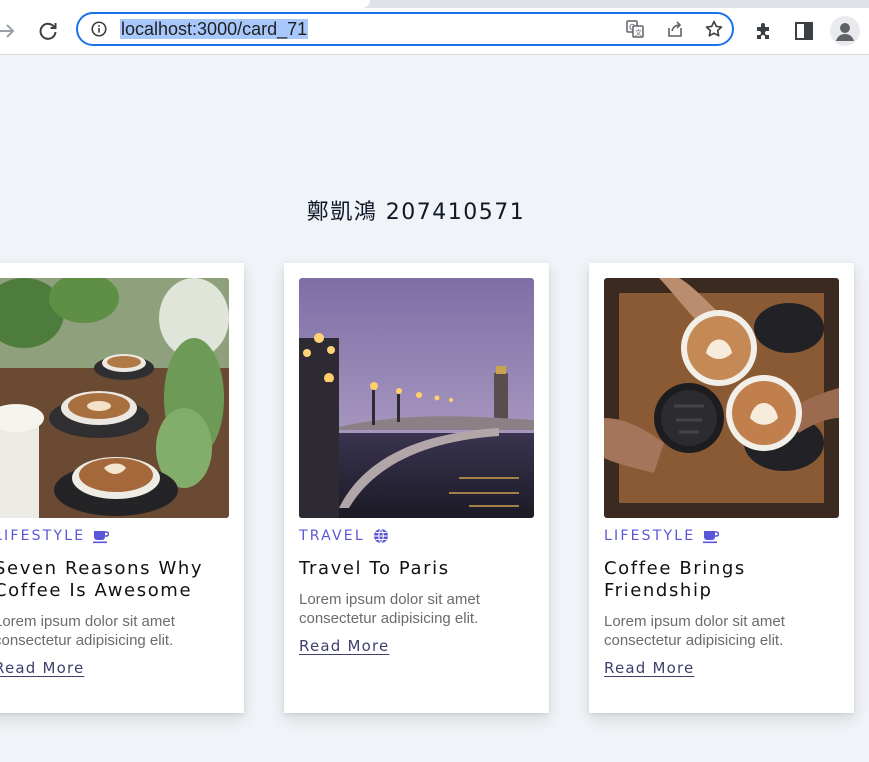  What do you see at coordinates (102, 579) in the screenshot?
I see `card-title: Seven Reasons Why Coffee Is Awesome` at bounding box center [102, 579].